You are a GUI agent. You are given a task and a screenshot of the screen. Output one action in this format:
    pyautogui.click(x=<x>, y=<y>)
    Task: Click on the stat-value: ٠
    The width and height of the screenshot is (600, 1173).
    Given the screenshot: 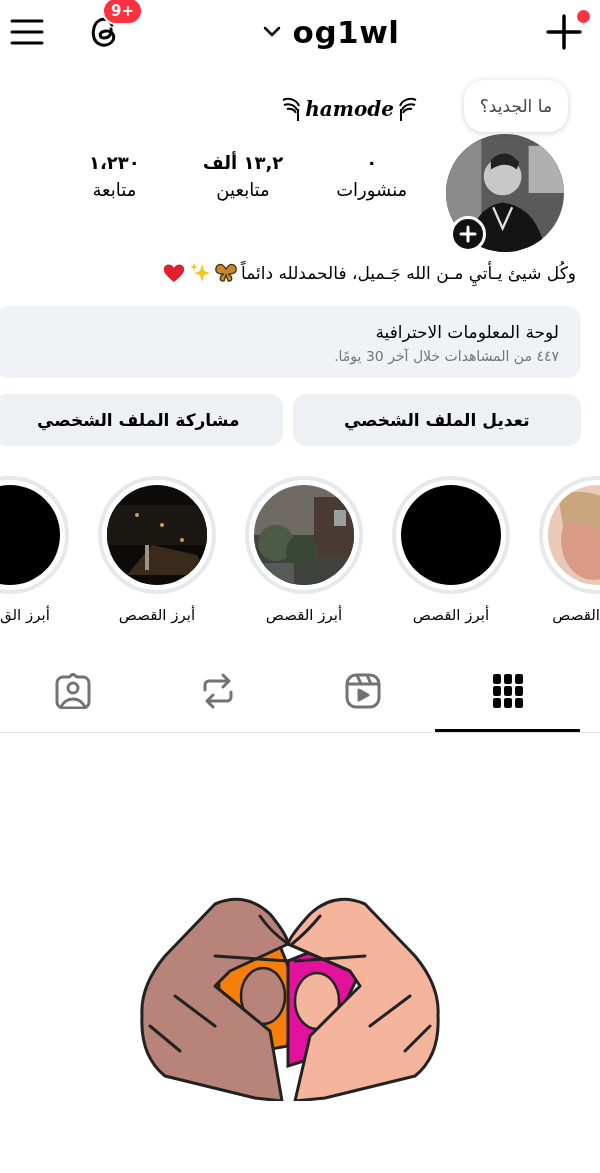 What is the action you would take?
    pyautogui.click(x=372, y=162)
    